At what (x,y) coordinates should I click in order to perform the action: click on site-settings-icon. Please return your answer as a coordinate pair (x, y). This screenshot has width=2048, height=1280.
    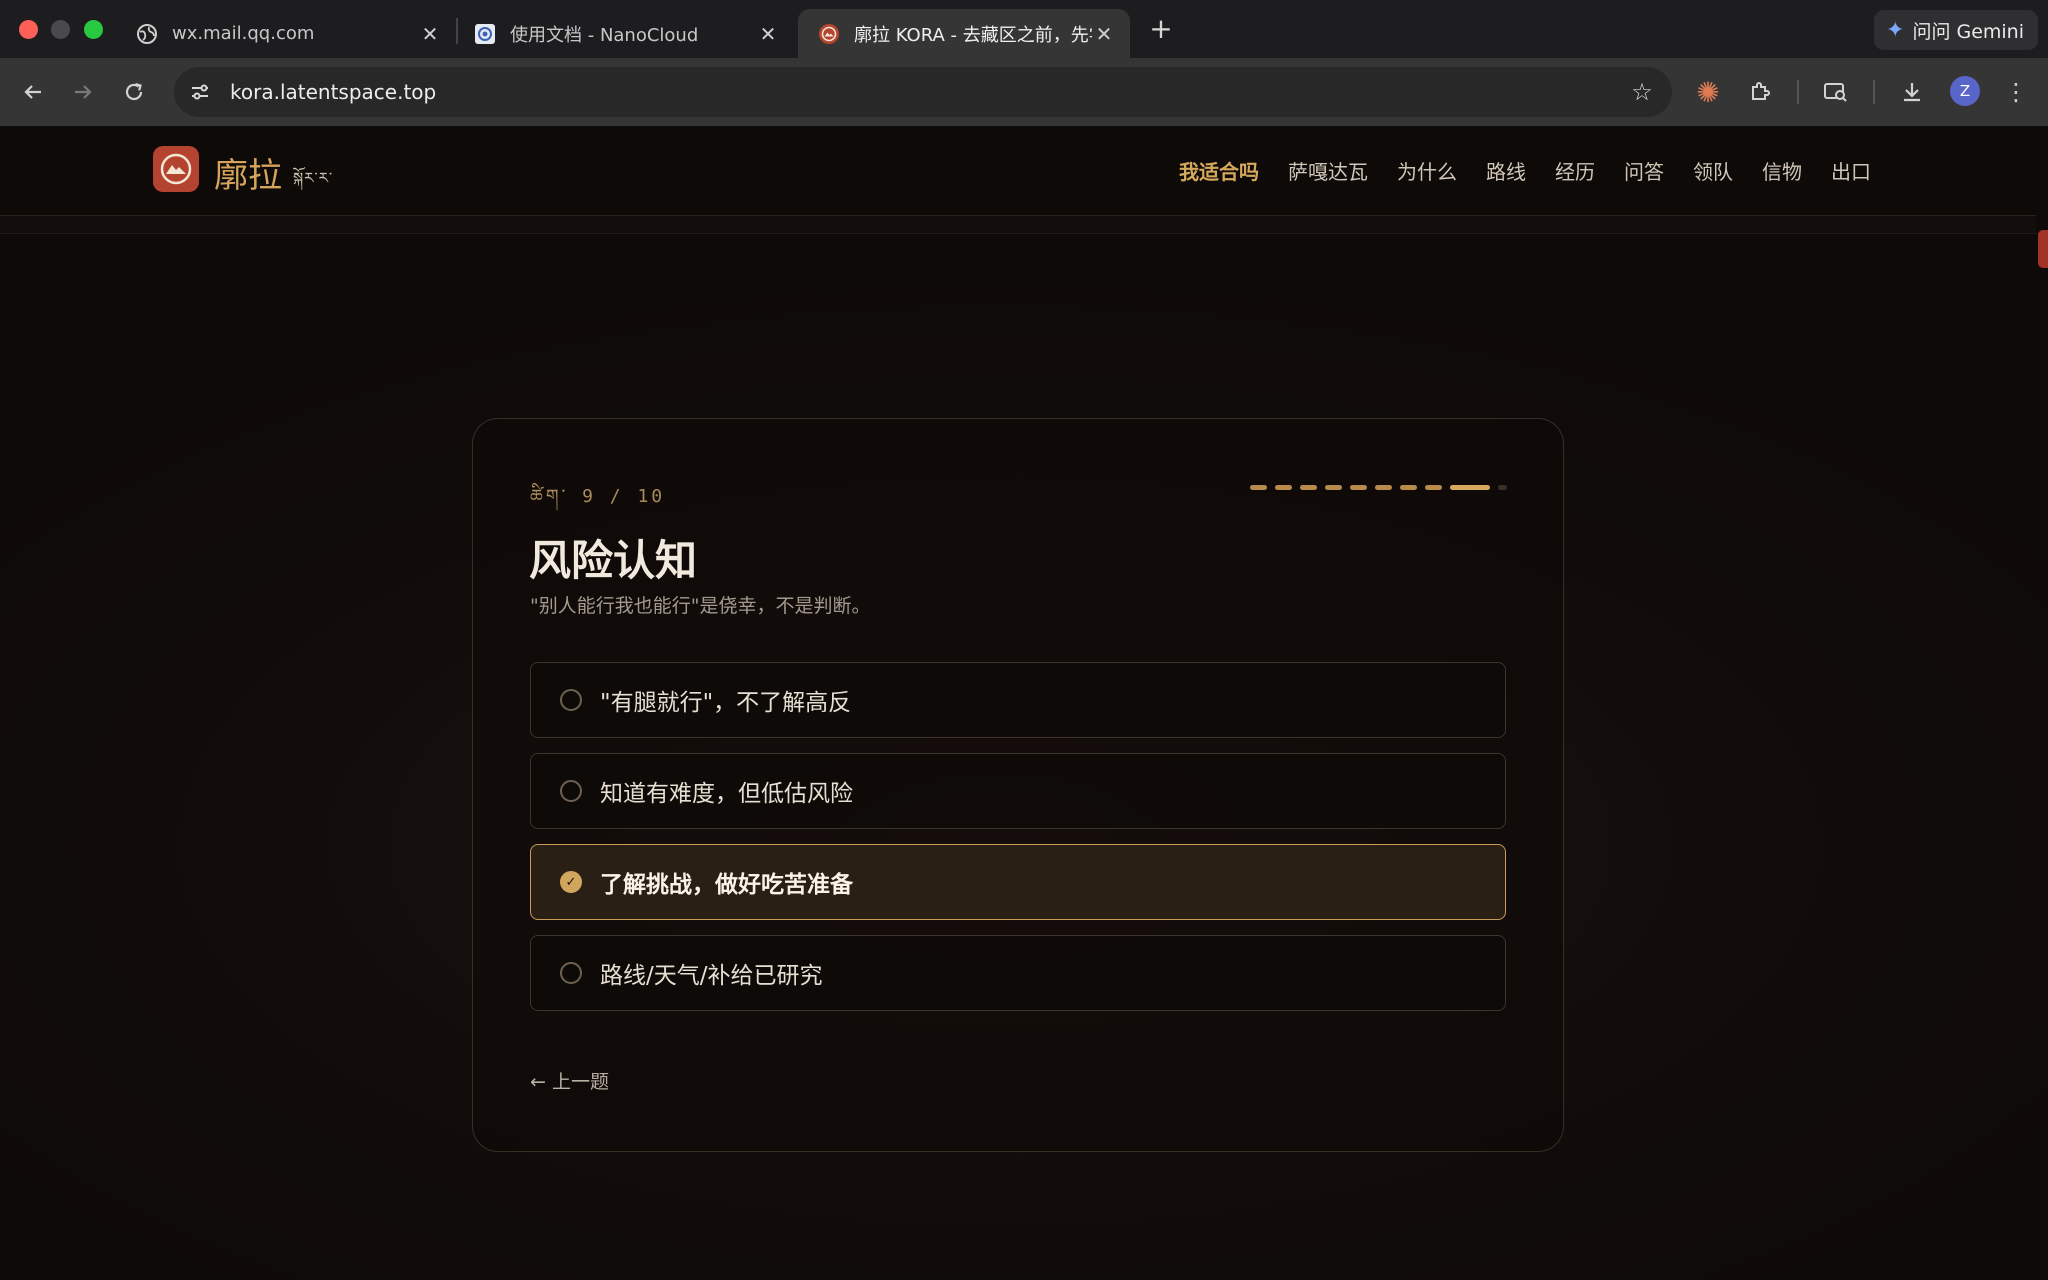
    Looking at the image, I should click on (200, 92).